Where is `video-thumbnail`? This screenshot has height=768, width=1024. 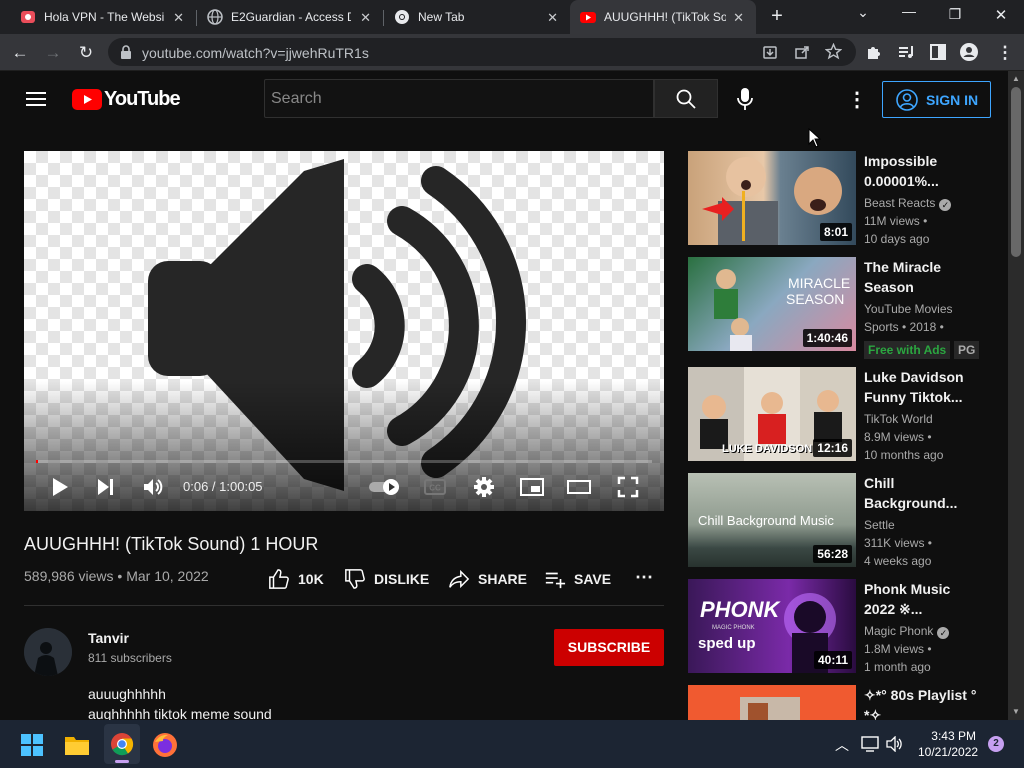
video-thumbnail is located at coordinates (772, 702).